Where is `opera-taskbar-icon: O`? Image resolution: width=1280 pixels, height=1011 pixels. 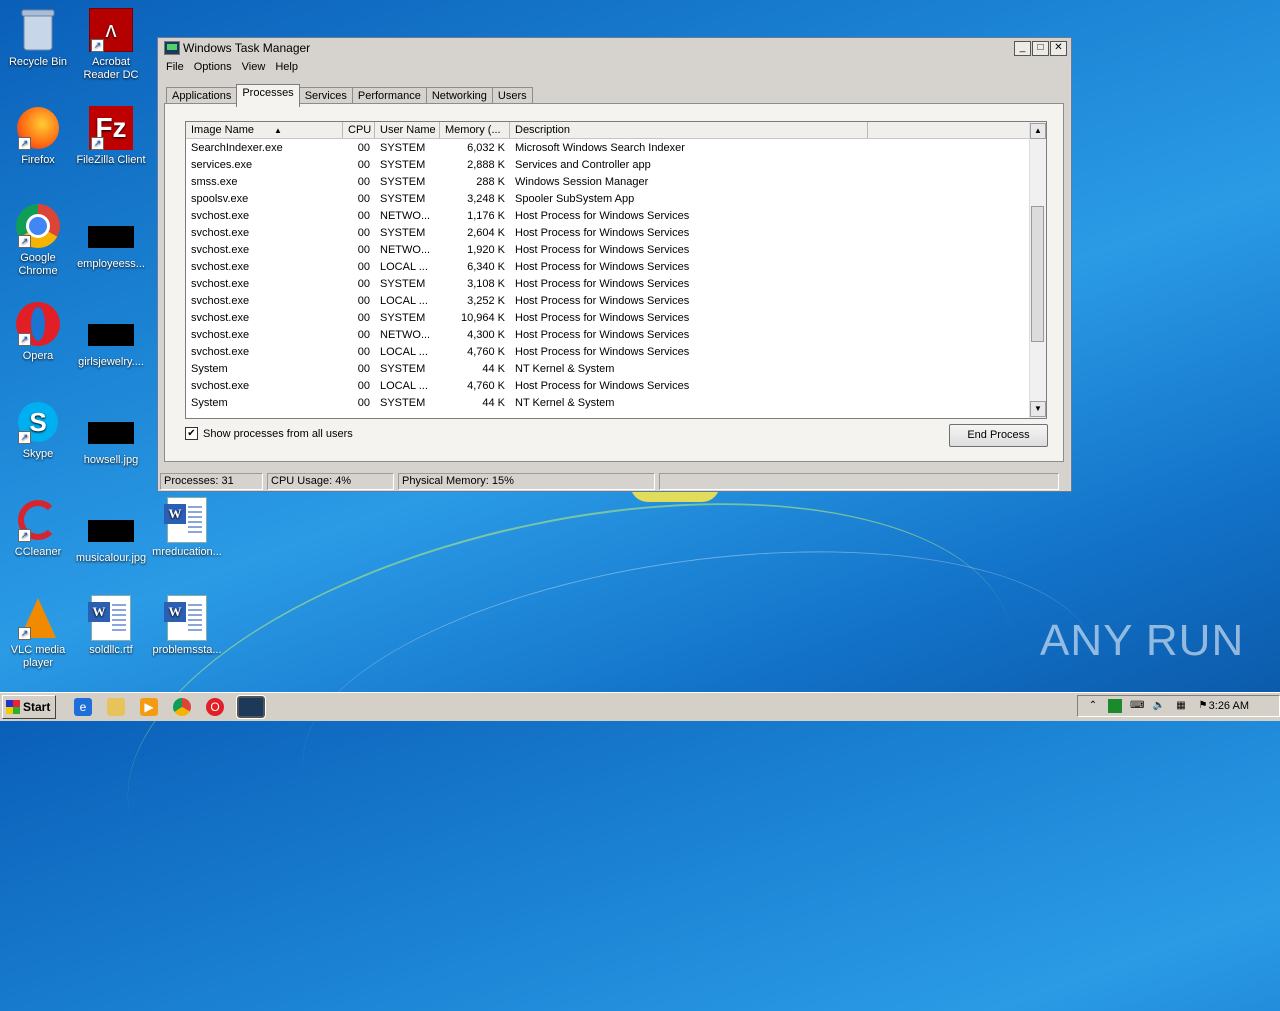 opera-taskbar-icon: O is located at coordinates (215, 707).